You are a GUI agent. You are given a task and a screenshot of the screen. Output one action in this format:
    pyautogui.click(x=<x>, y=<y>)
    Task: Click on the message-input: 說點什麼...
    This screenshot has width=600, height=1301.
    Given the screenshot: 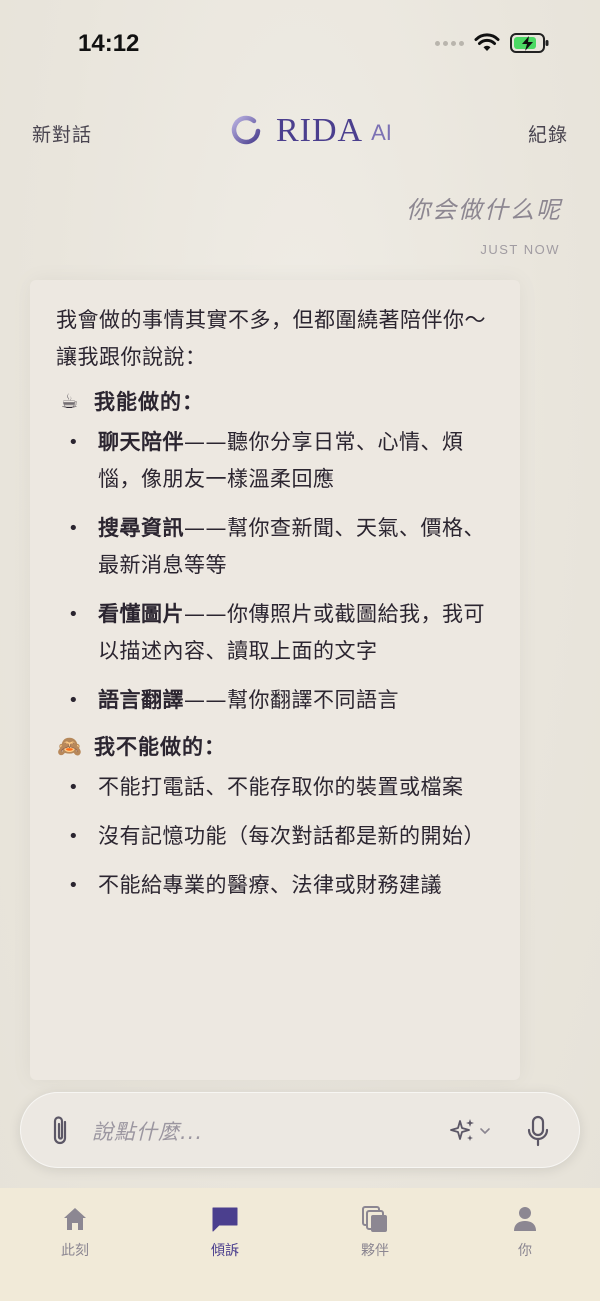 What is the action you would take?
    pyautogui.click(x=147, y=1131)
    